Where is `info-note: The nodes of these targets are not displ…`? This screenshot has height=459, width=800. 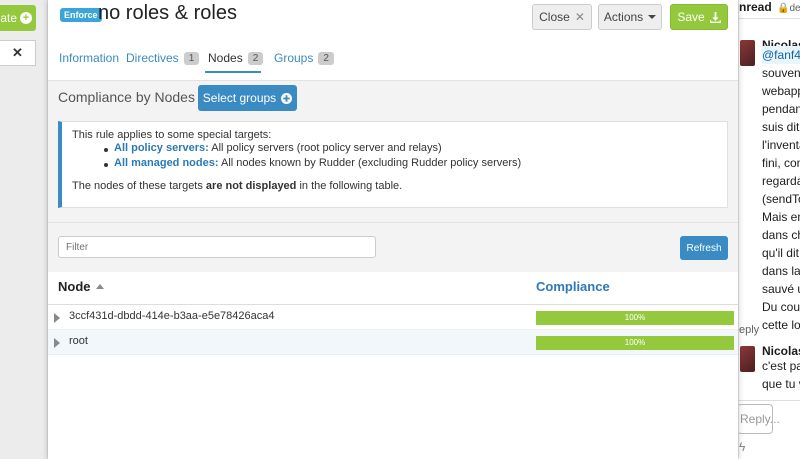 info-note: The nodes of these targets are not displ… is located at coordinates (237, 186).